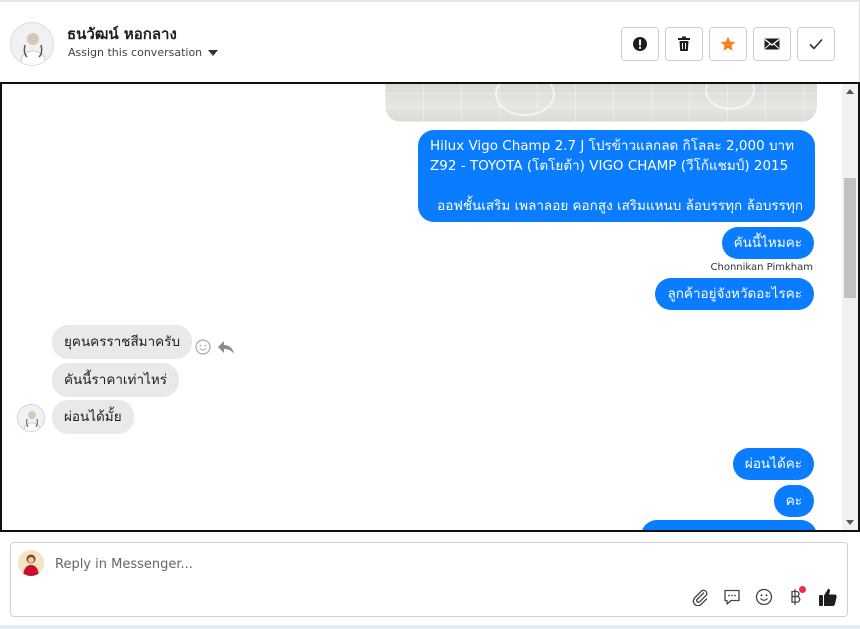  Describe the element at coordinates (430, 627) in the screenshot. I see `footer-strip` at that location.